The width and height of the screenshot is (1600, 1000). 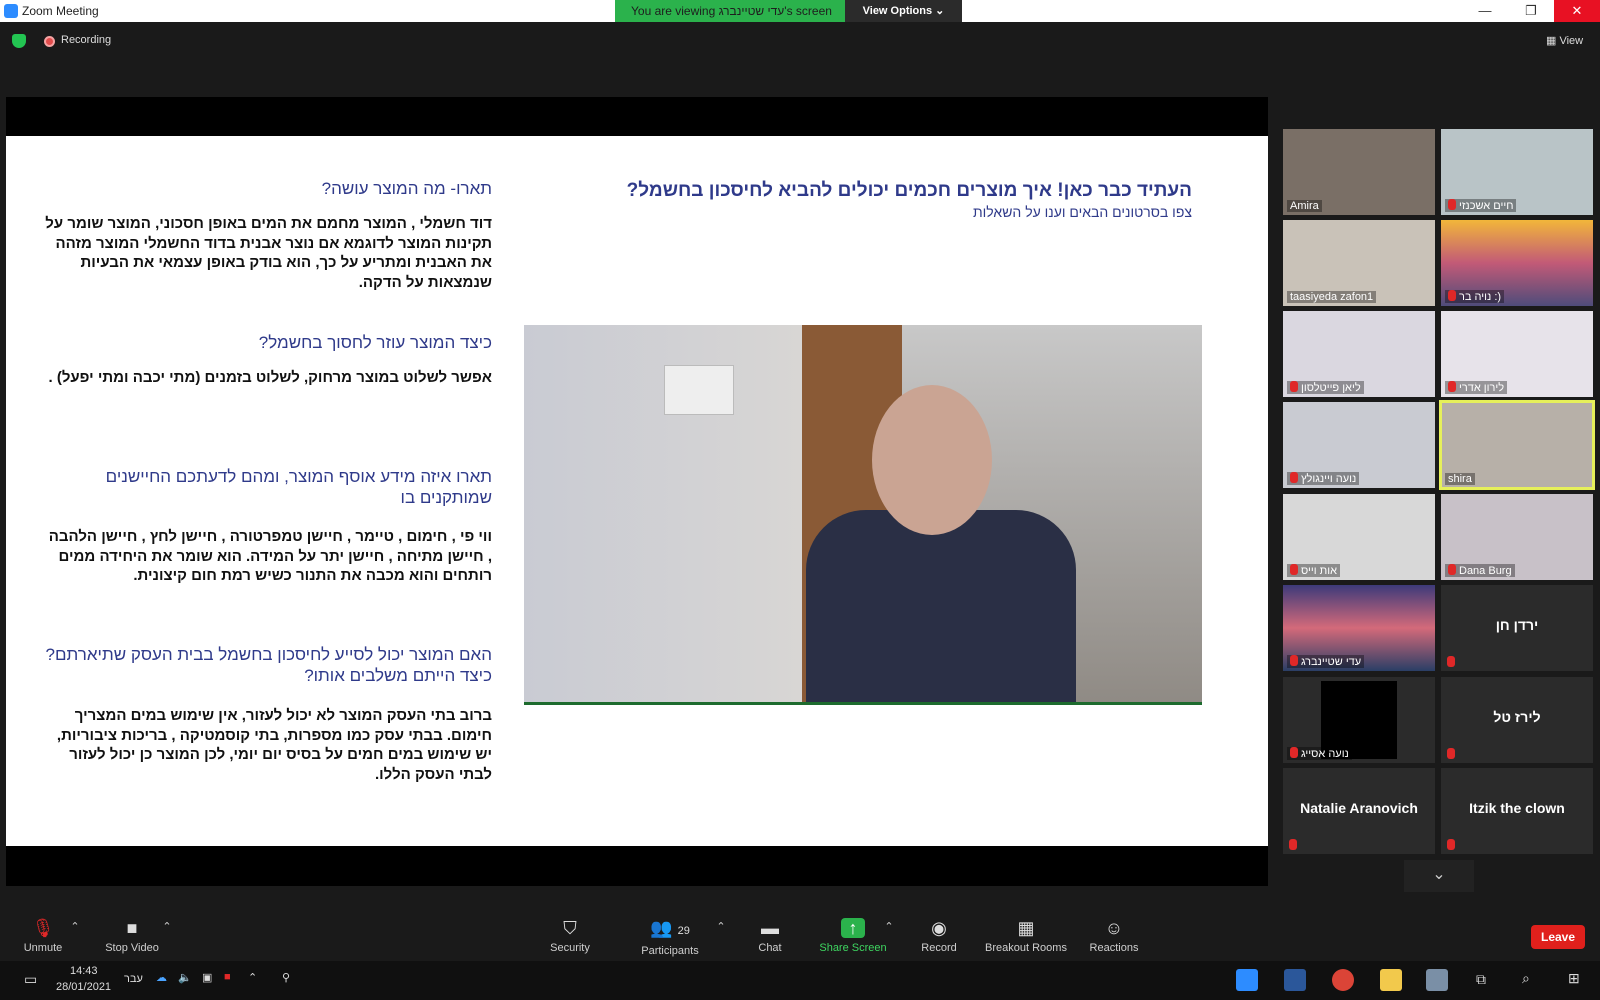 What do you see at coordinates (800, 980) in the screenshot?
I see `windows-taskbar: ▭ 14:43 28/01/2021 עבר ☁ 🔈 ▣ ■ ⌃ ⚲ ⧉ ⌕ ⊞` at bounding box center [800, 980].